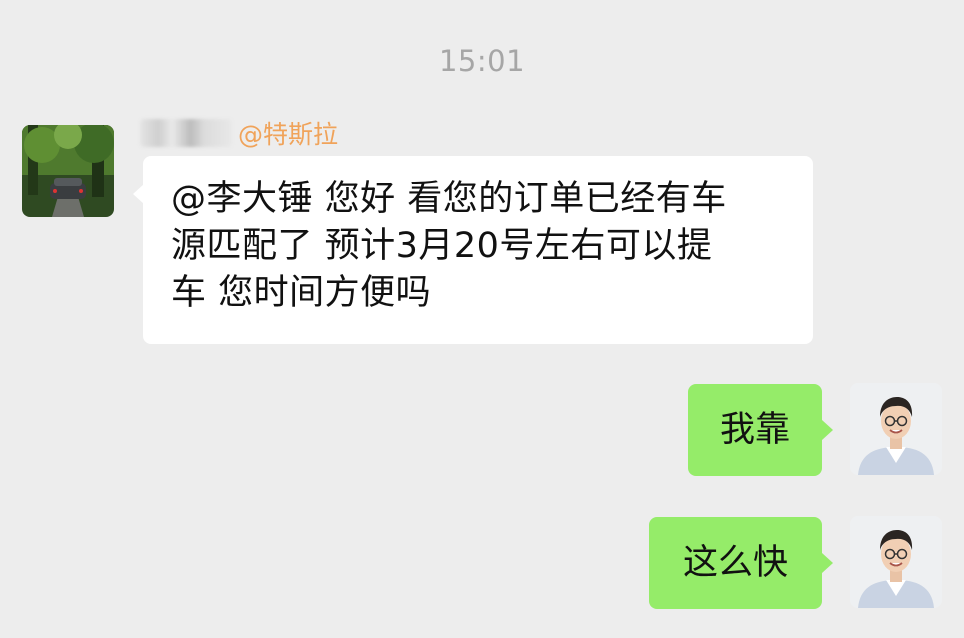 The image size is (964, 638). I want to click on sender-avatar, so click(68, 171).